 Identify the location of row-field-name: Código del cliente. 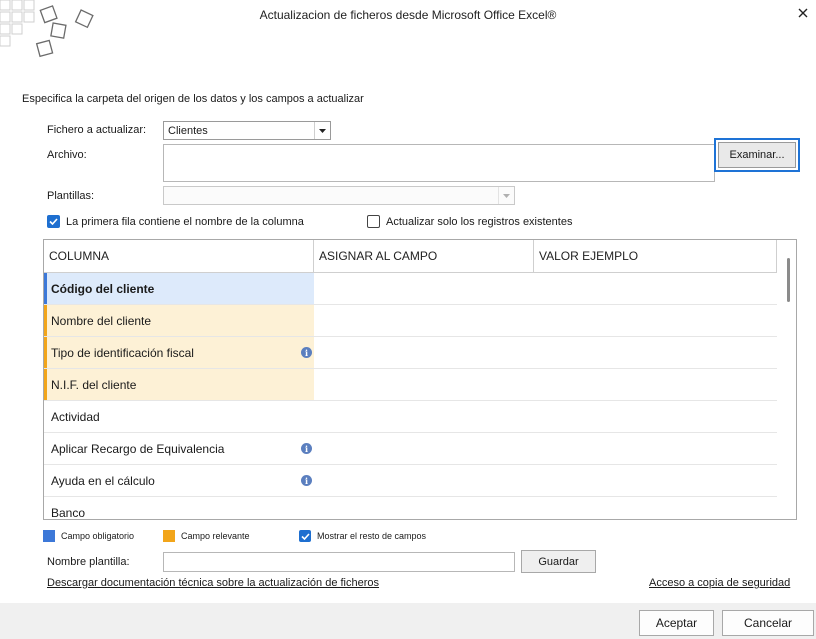
(179, 288).